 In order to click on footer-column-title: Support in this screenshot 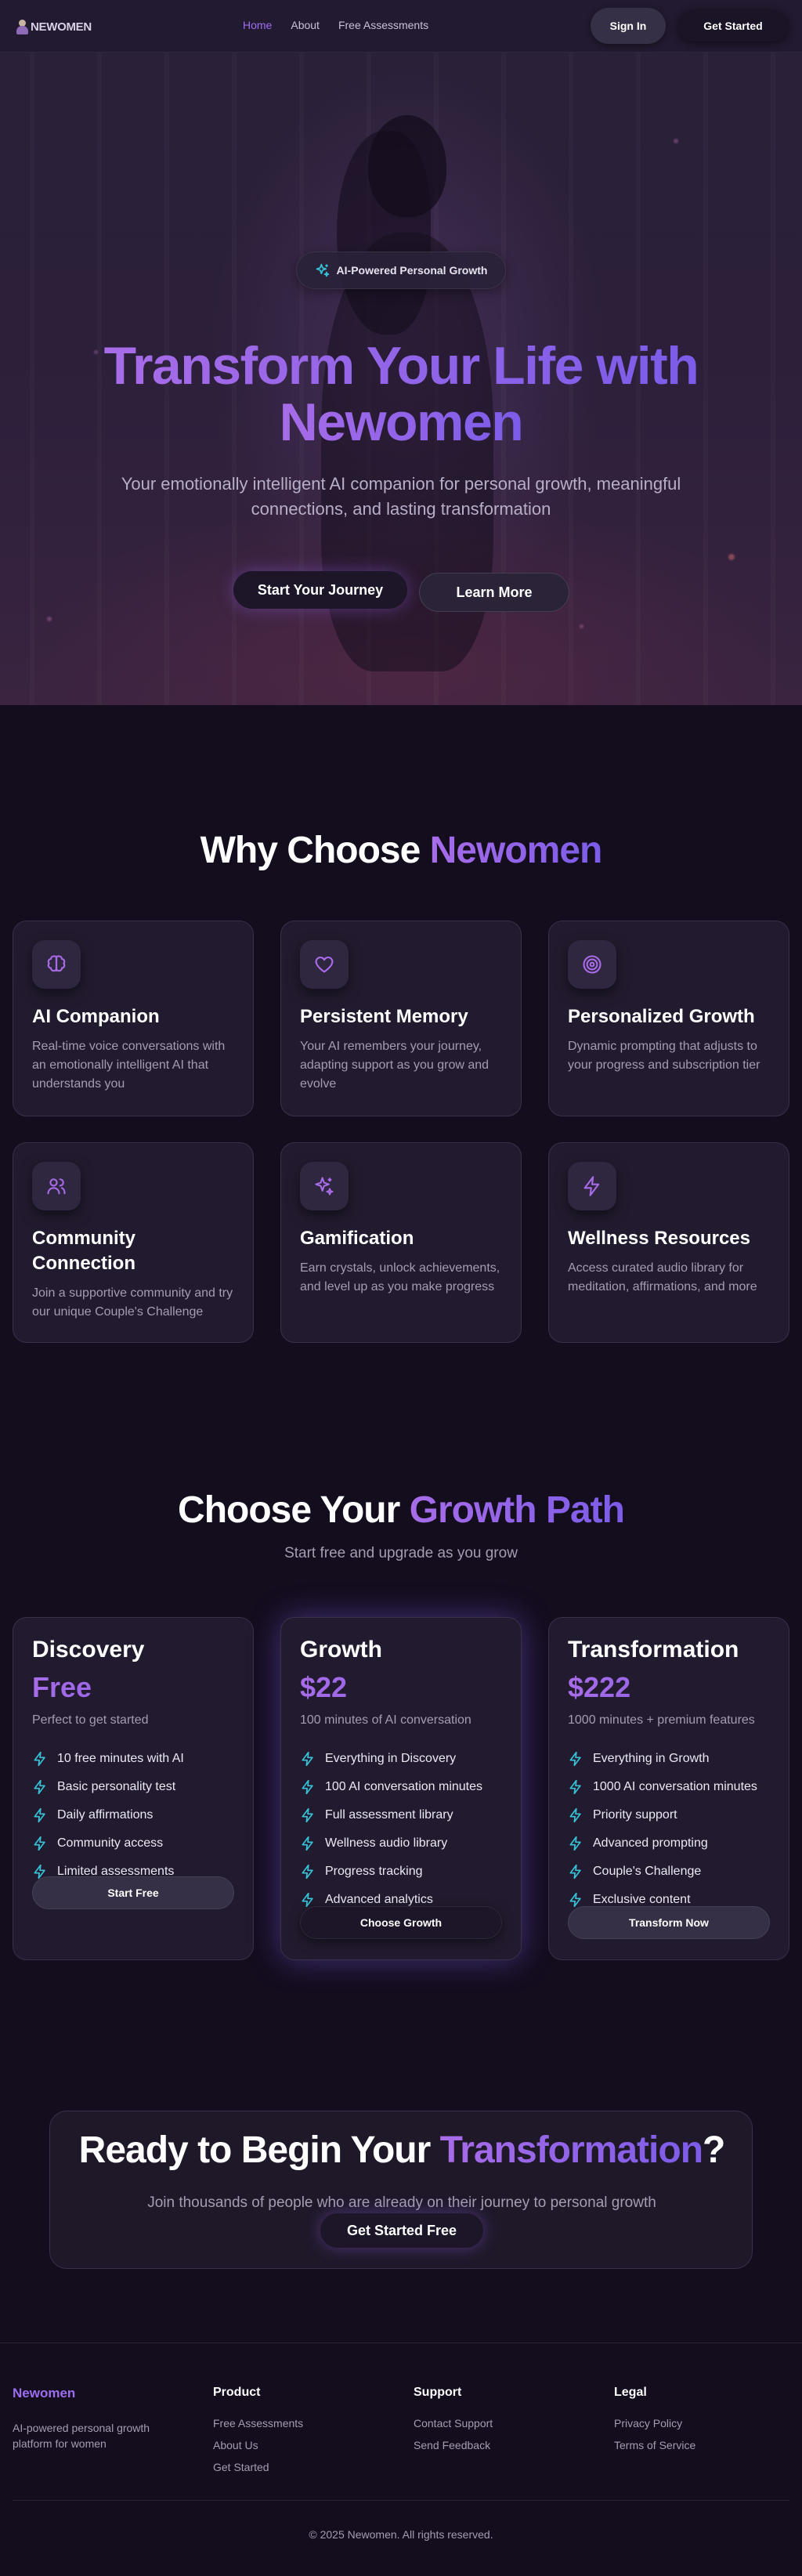, I will do `click(438, 2392)`.